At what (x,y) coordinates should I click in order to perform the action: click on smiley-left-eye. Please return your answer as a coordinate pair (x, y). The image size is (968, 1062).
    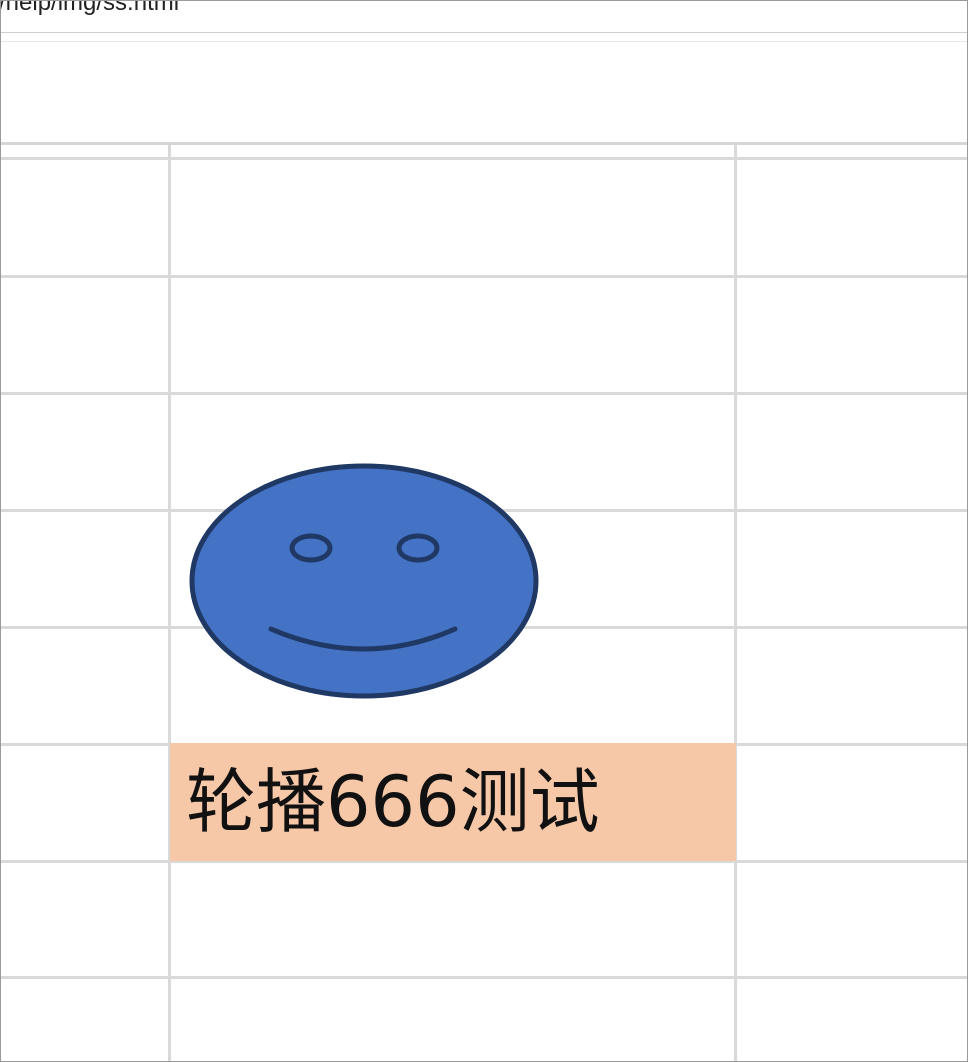
    Looking at the image, I should click on (311, 548).